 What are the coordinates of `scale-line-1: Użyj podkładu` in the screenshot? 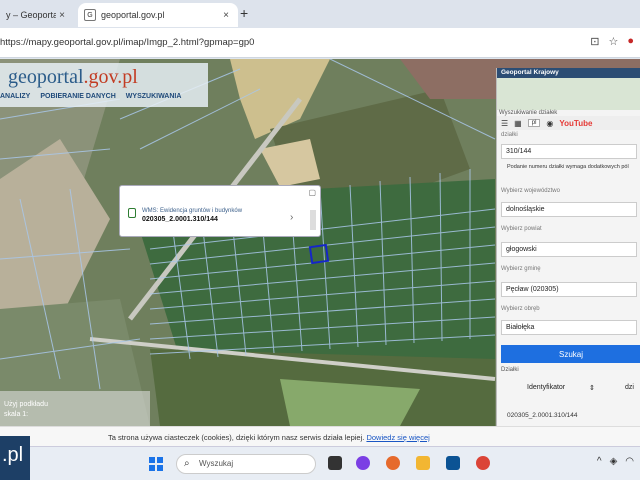 It's located at (26, 404).